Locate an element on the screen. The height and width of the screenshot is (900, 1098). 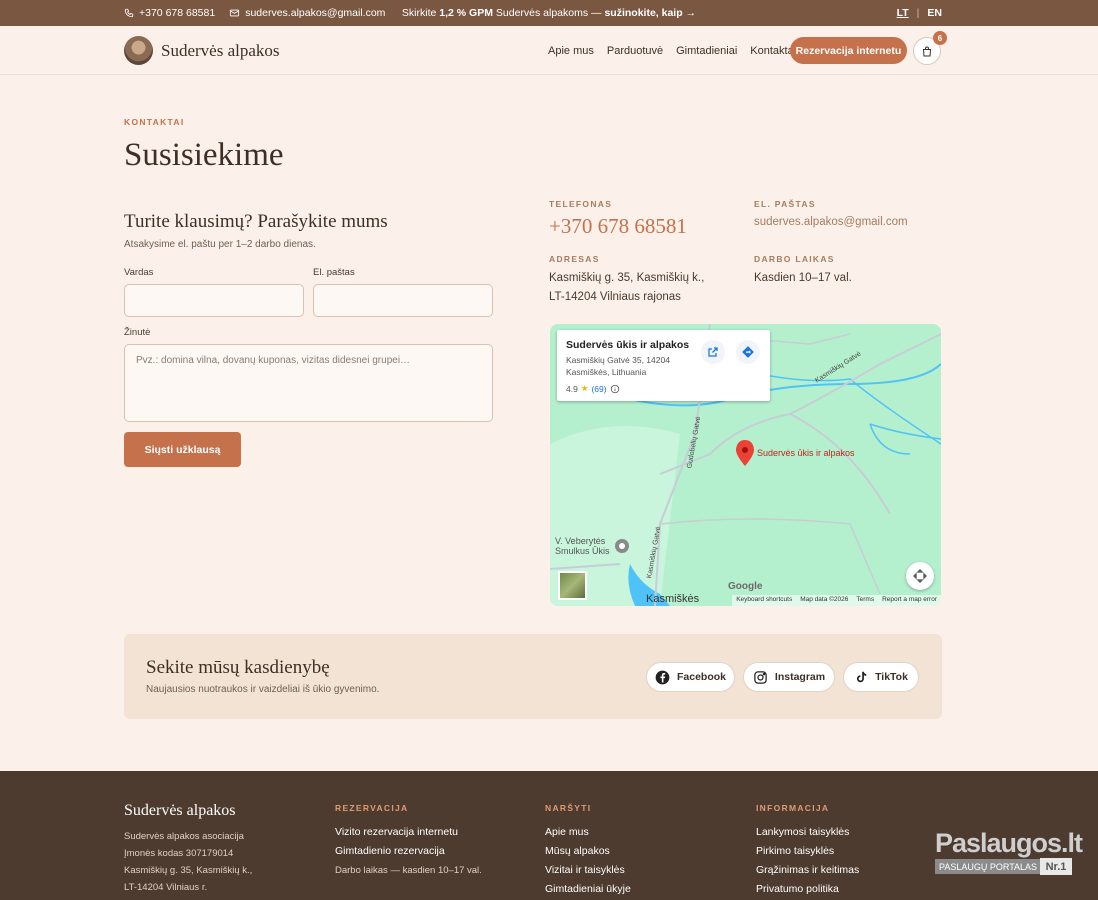
lang-en: EN is located at coordinates (934, 13).